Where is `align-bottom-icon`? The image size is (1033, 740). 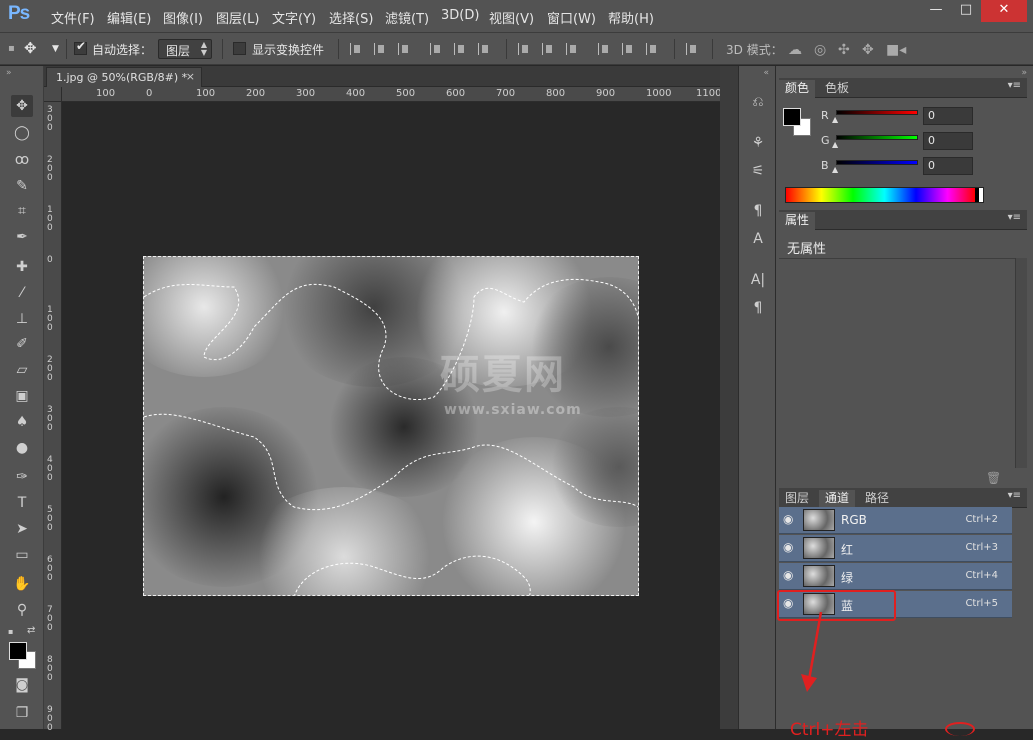 align-bottom-icon is located at coordinates (405, 49).